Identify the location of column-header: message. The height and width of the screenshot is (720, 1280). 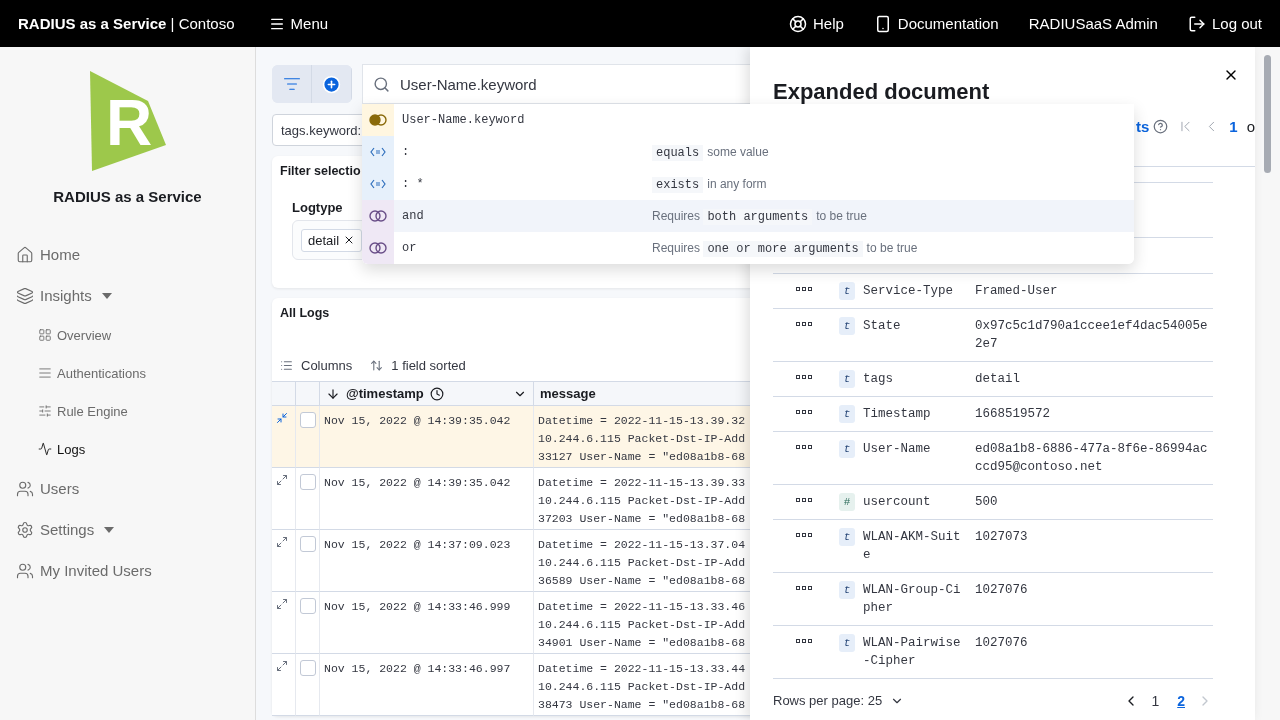
(642, 393).